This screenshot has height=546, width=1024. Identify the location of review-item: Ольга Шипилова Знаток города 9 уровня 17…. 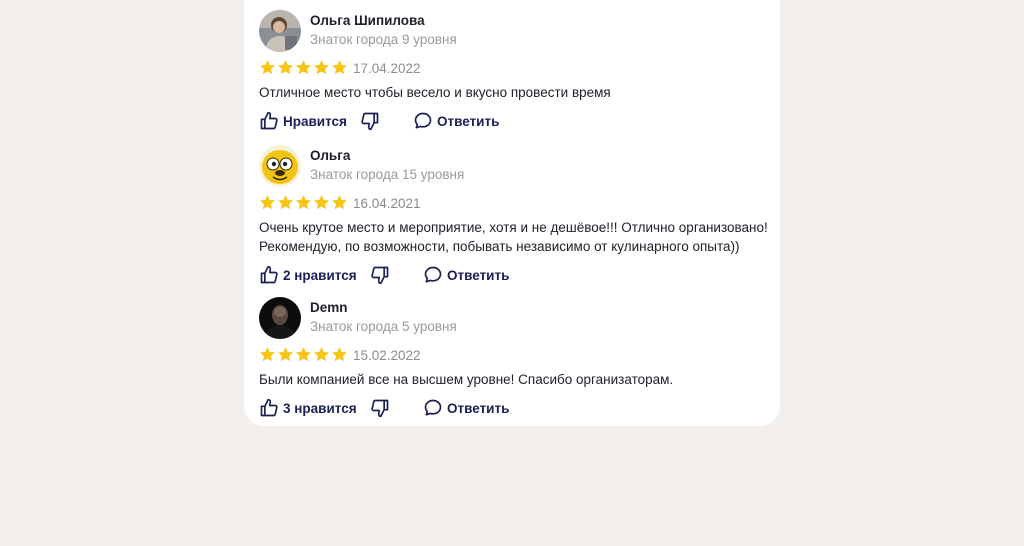
(516, 73).